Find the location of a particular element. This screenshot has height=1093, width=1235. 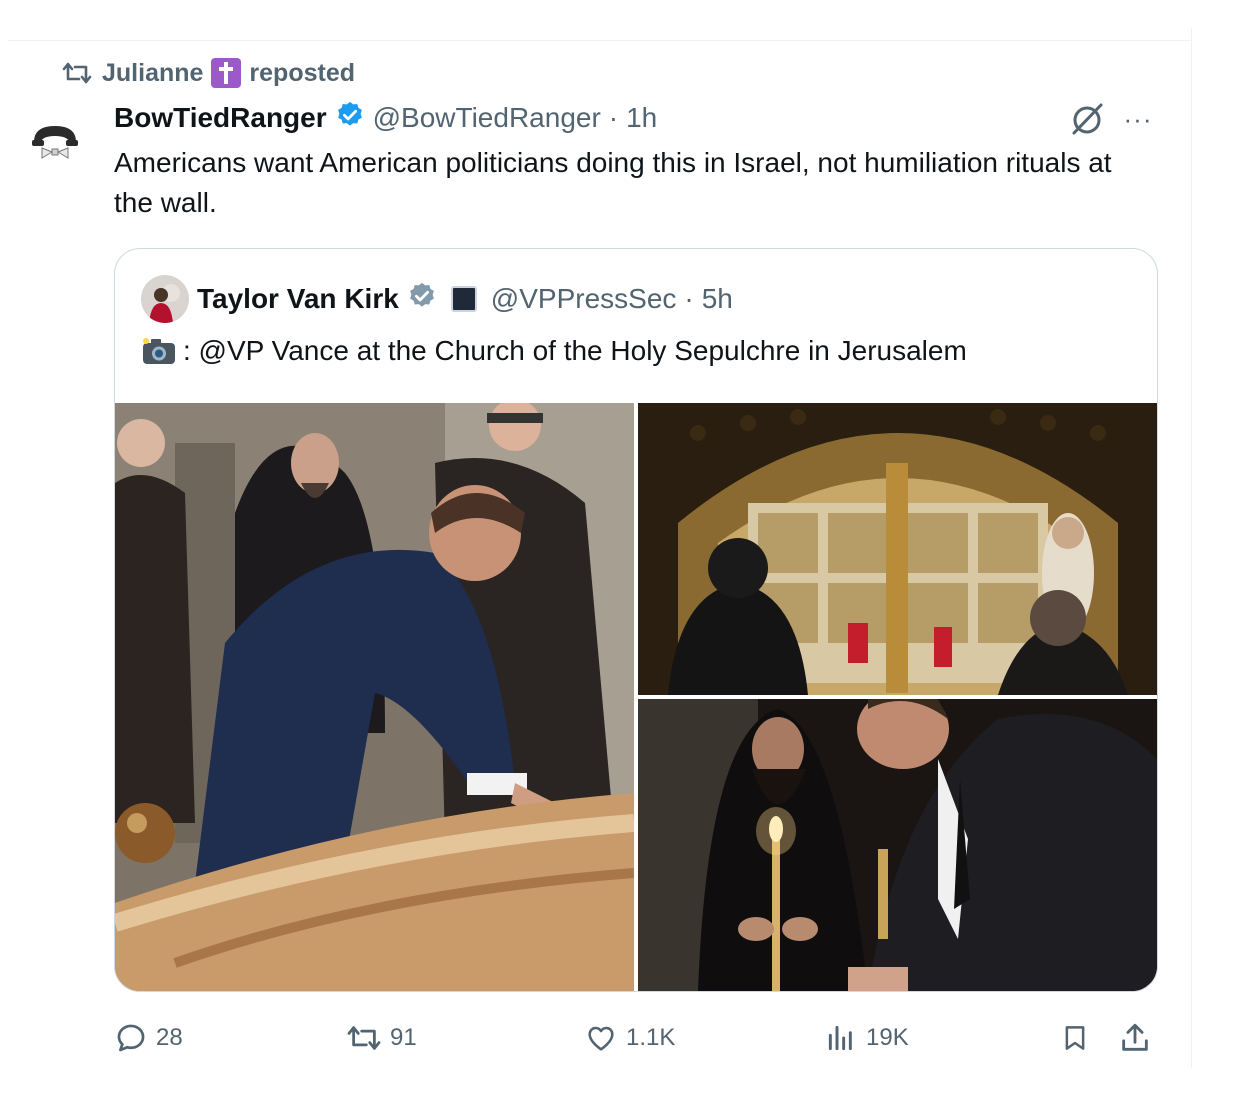

display-name: BowTiedRanger is located at coordinates (220, 118).